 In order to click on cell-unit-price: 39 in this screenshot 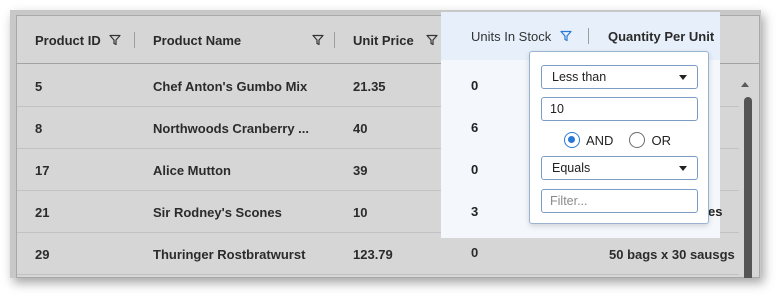, I will do `click(360, 170)`.